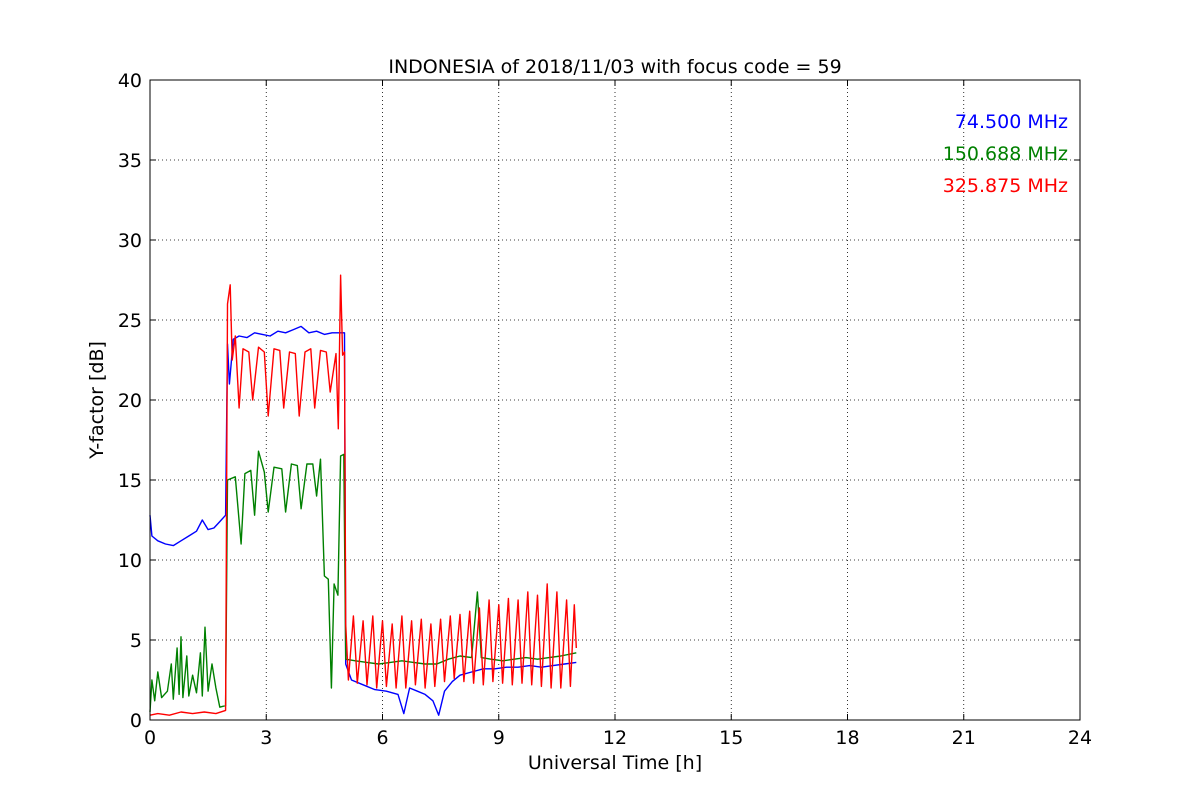 This screenshot has height=800, width=1200. Describe the element at coordinates (615, 738) in the screenshot. I see `x-tick-label: 12` at that location.